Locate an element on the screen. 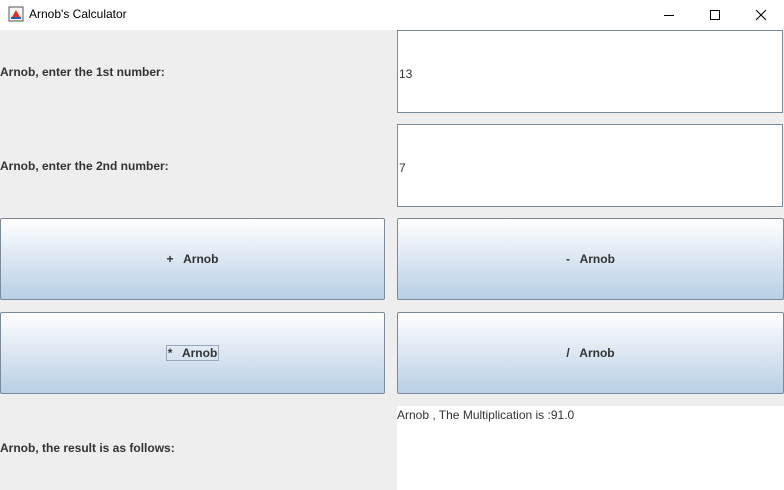 This screenshot has width=784, height=490. window-title: Arnob's Calculator is located at coordinates (78, 14).